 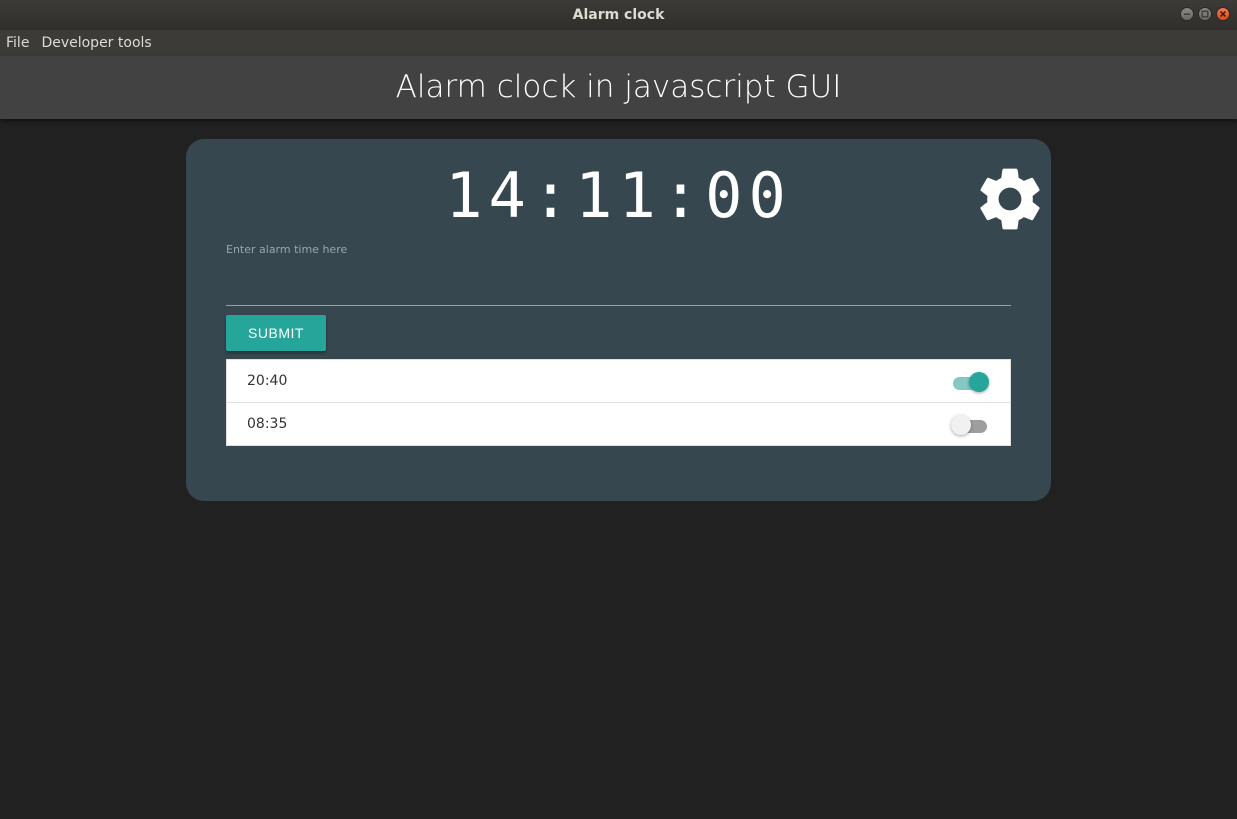 I want to click on window-title: Alarm clock, so click(x=618, y=15).